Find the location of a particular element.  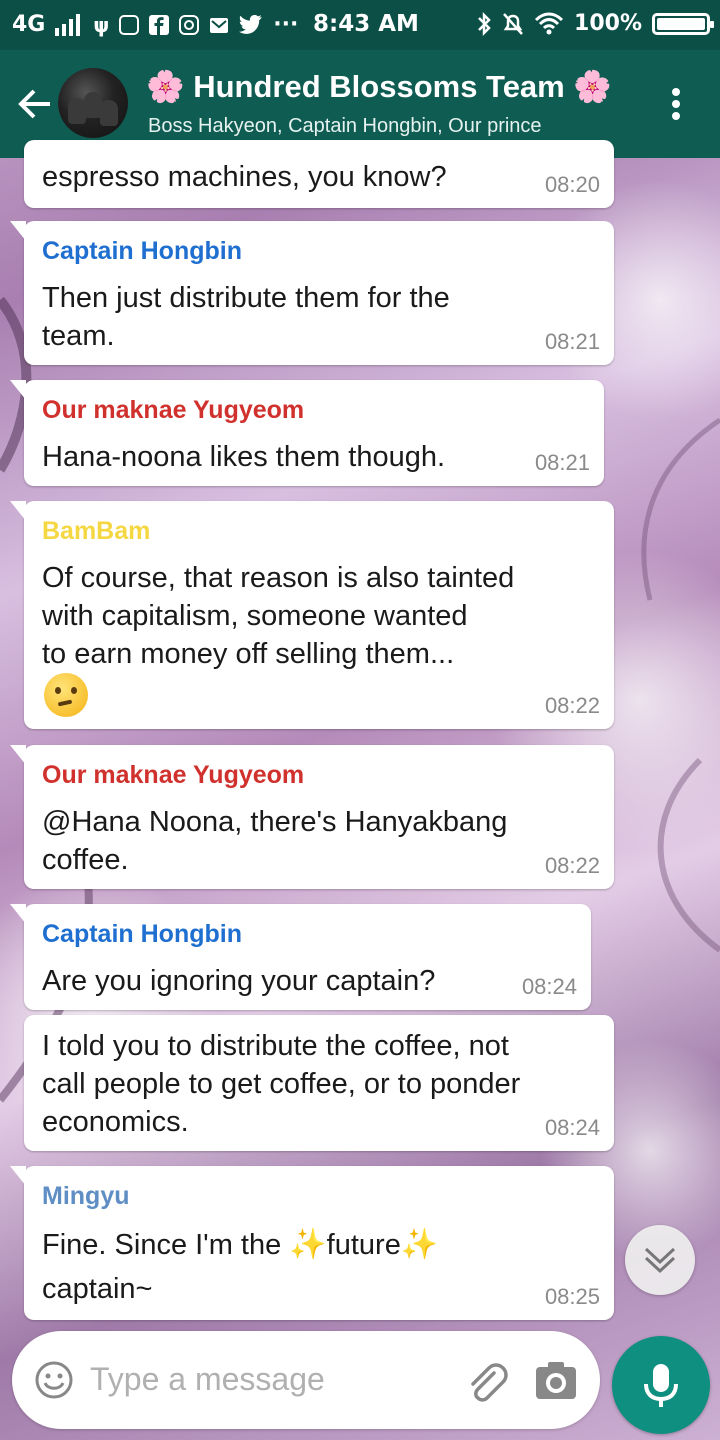

message-time: 08:20 is located at coordinates (572, 184).